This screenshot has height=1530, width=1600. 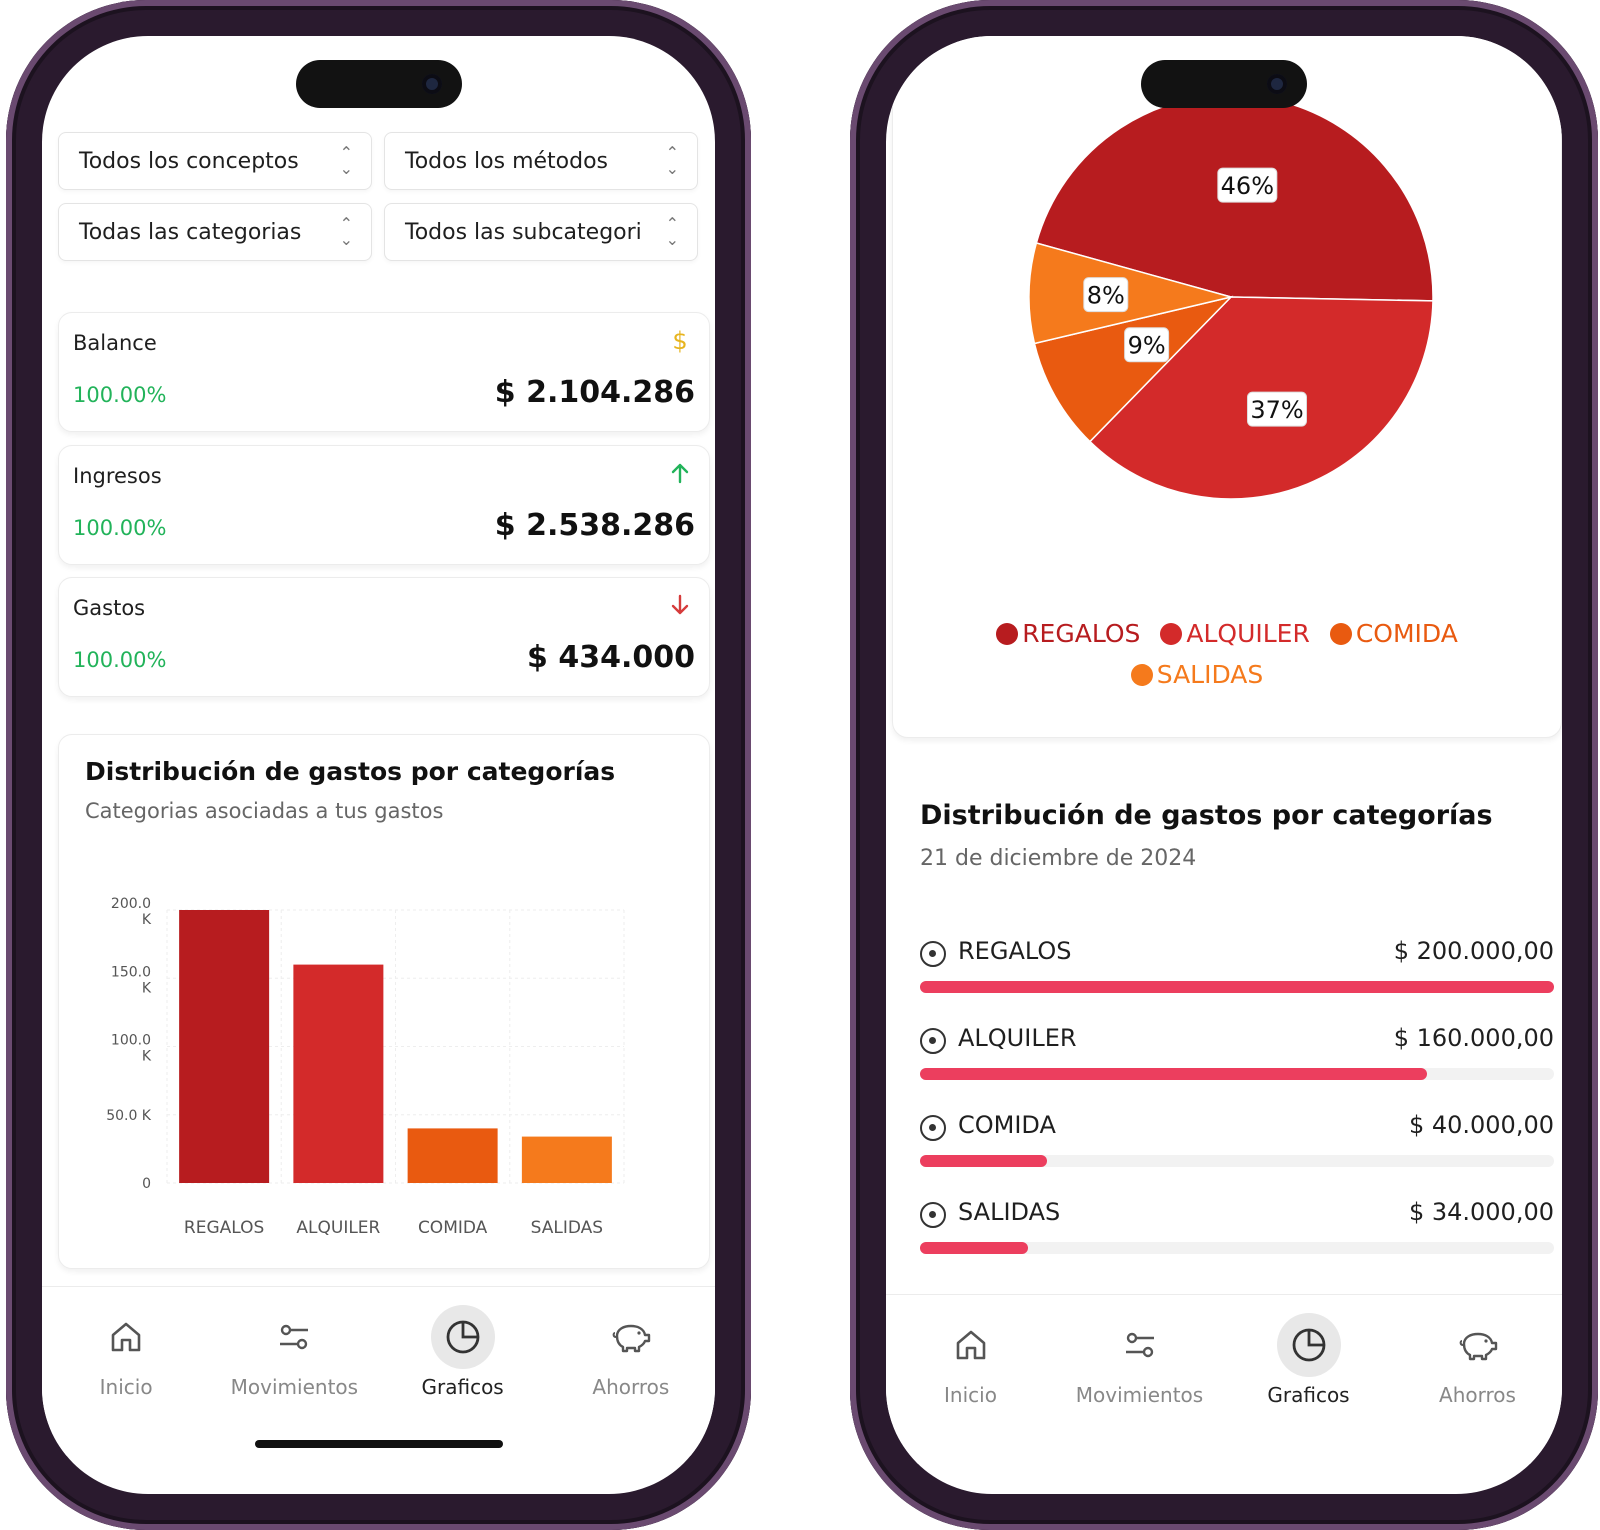 What do you see at coordinates (384, 505) in the screenshot?
I see `income-card: Ingresos 100.00% $ 2.538.286` at bounding box center [384, 505].